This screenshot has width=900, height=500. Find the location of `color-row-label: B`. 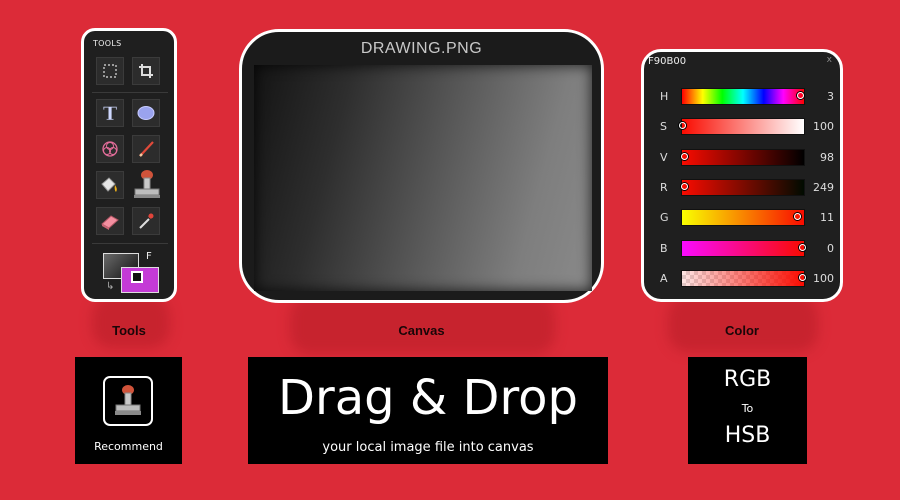

color-row-label: B is located at coordinates (664, 248).